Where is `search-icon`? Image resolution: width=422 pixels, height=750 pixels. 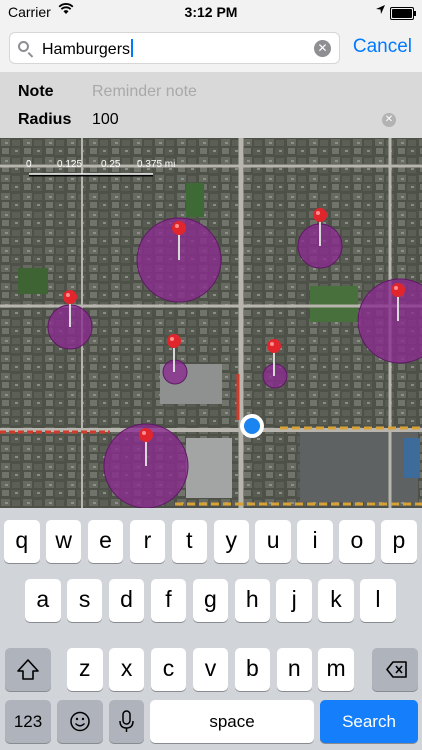
search-icon is located at coordinates (23, 46).